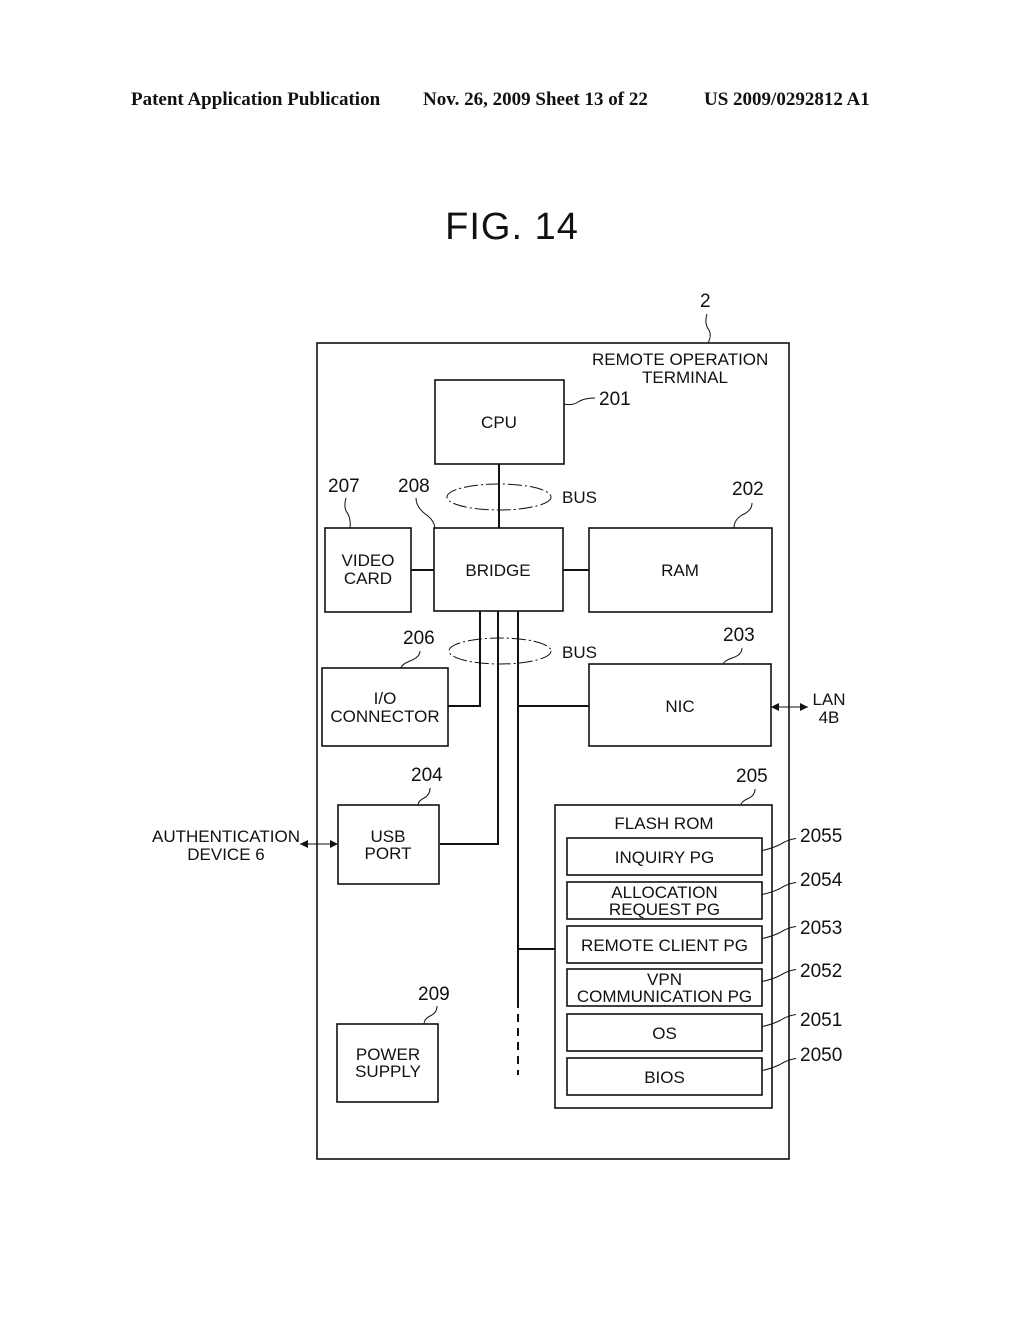  Describe the element at coordinates (828, 699) in the screenshot. I see `lan-label-1: LAN` at that location.